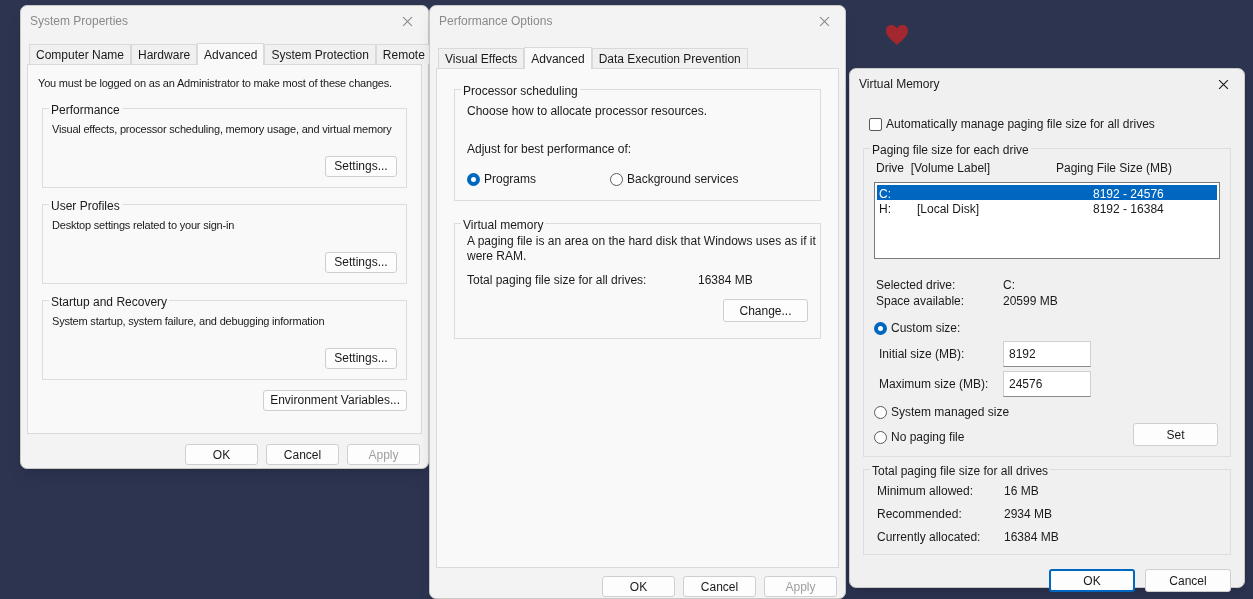 The height and width of the screenshot is (599, 1253). What do you see at coordinates (934, 384) in the screenshot?
I see `field-label: Maximum size (MB):` at bounding box center [934, 384].